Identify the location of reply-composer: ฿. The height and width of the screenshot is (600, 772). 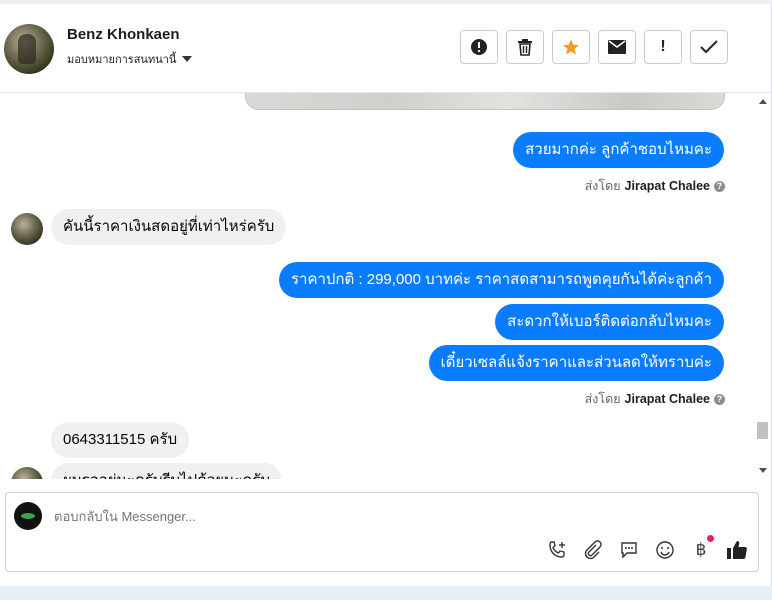
(382, 532).